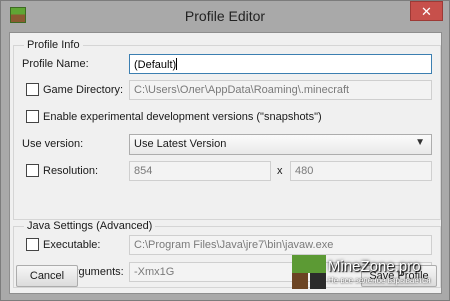  Describe the element at coordinates (280, 90) in the screenshot. I see `game-directory-input: C:\Users\Олег\AppData\Roaming\.minecraft` at that location.